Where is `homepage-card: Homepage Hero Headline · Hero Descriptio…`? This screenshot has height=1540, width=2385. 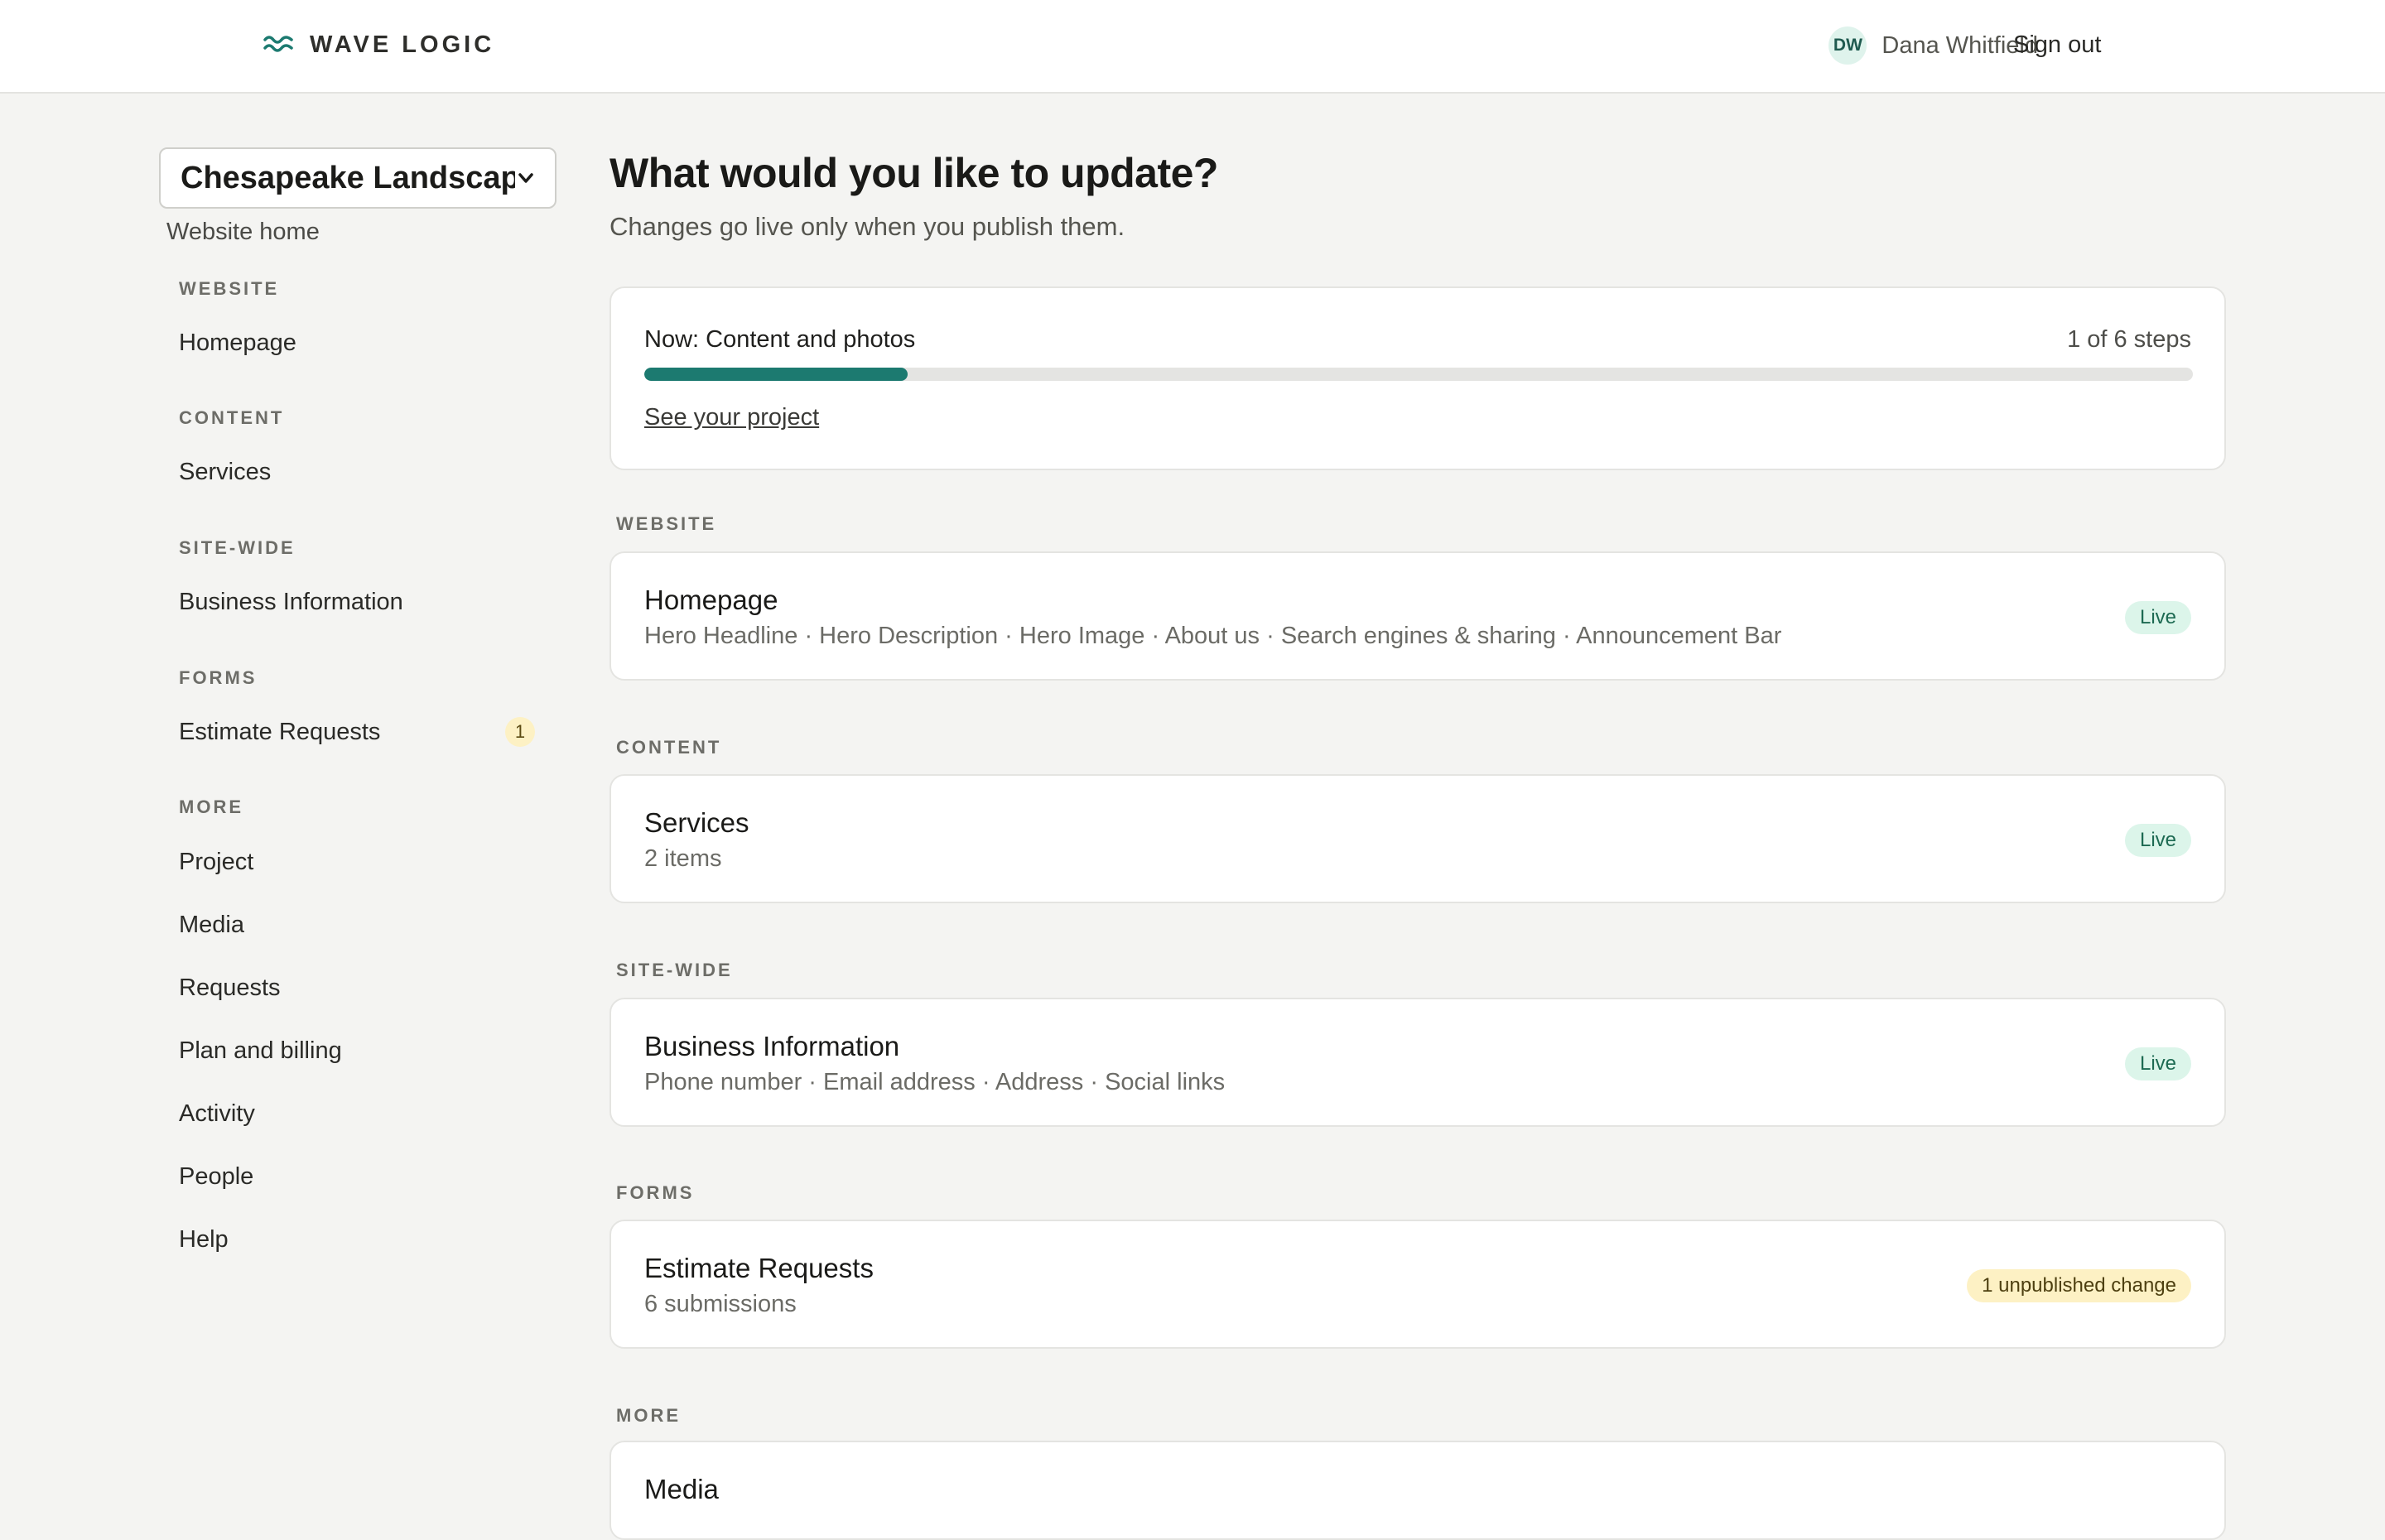 homepage-card: Homepage Hero Headline · Hero Descriptio… is located at coordinates (1418, 616).